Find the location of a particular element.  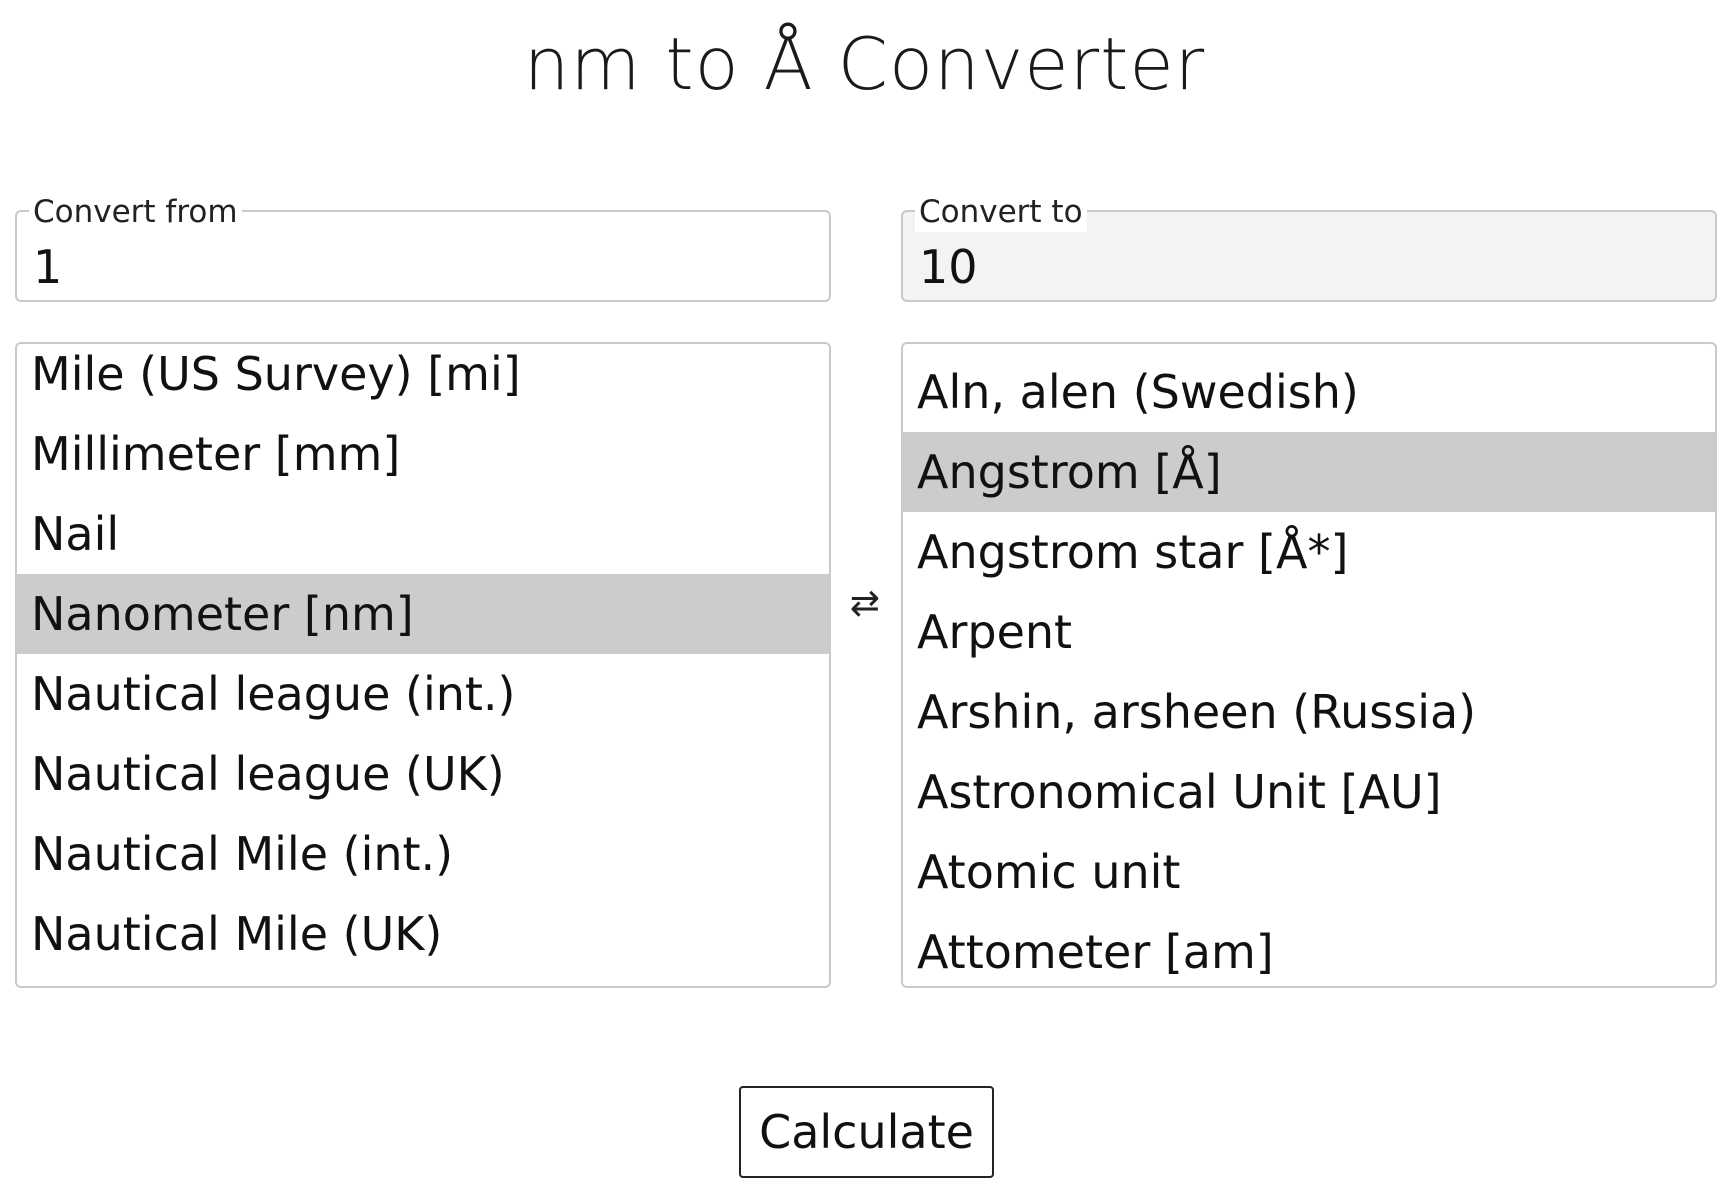

to-unit-item-selected: Angstrom [Å] is located at coordinates (1309, 472).